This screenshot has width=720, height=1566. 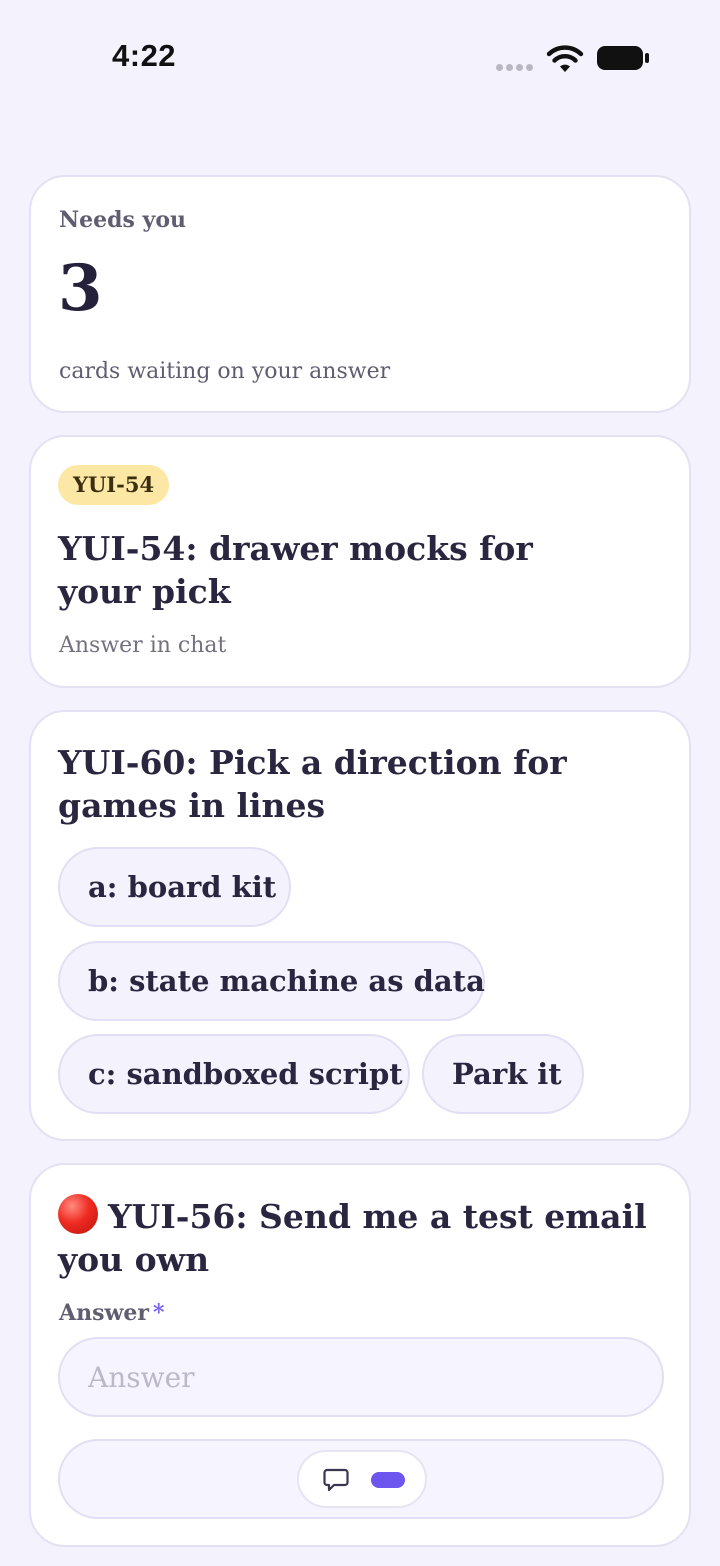 What do you see at coordinates (80, 288) in the screenshot?
I see `needs-you-count: 3` at bounding box center [80, 288].